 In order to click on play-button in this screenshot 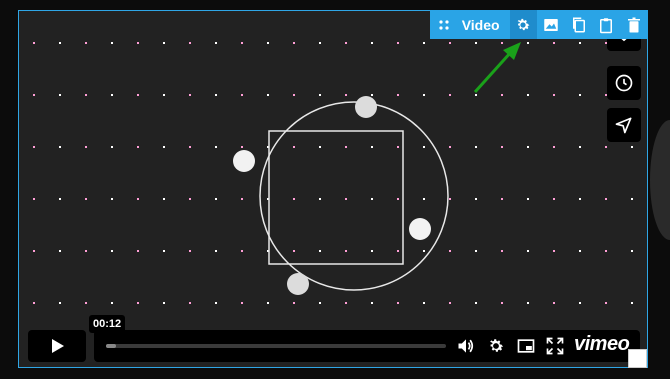, I will do `click(57, 346)`.